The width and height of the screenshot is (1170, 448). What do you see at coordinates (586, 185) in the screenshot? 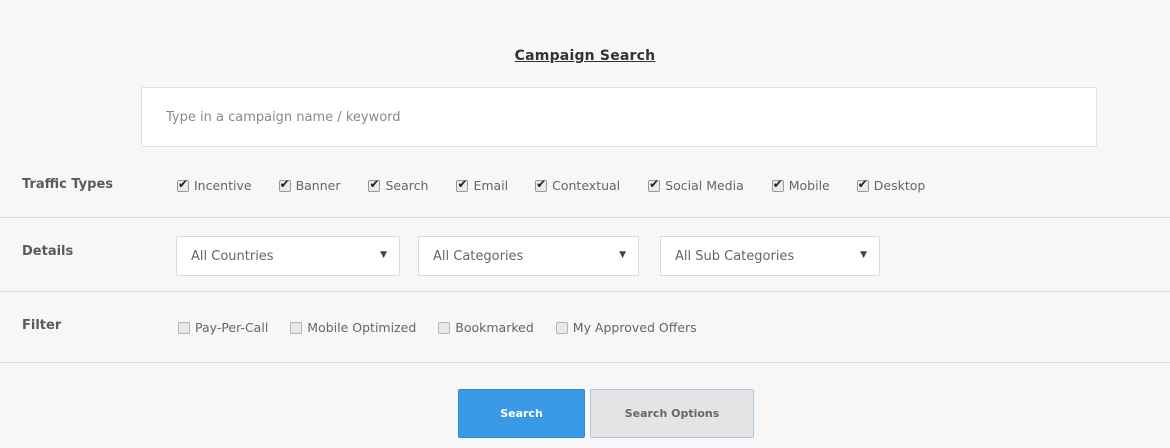
I see `checkbox-label: Contextual` at bounding box center [586, 185].